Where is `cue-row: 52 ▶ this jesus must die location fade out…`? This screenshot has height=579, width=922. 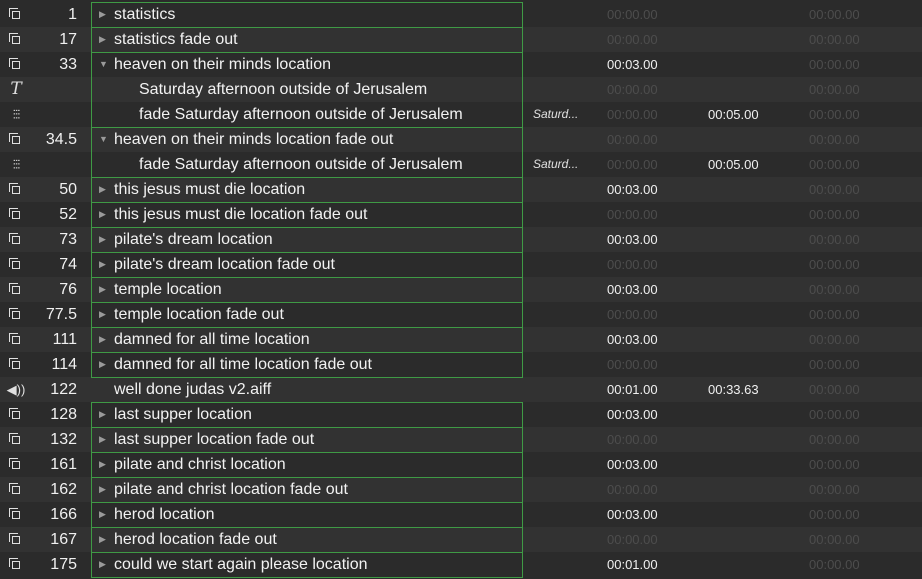
cue-row: 52 ▶ this jesus must die location fade out… is located at coordinates (461, 214).